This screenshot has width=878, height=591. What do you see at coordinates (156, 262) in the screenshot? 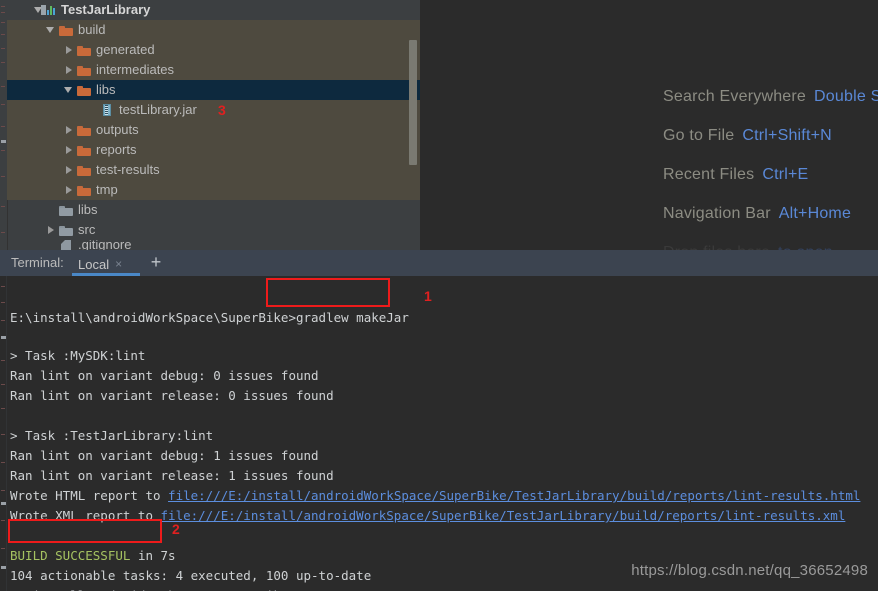
I see `plus-icon: +` at bounding box center [156, 262].